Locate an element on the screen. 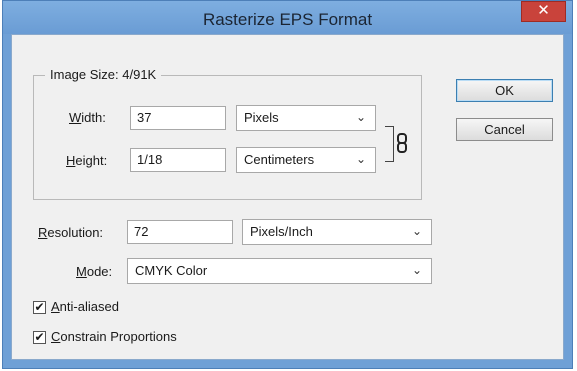  constrain-proportions-checkbox: ✔ is located at coordinates (39, 337).